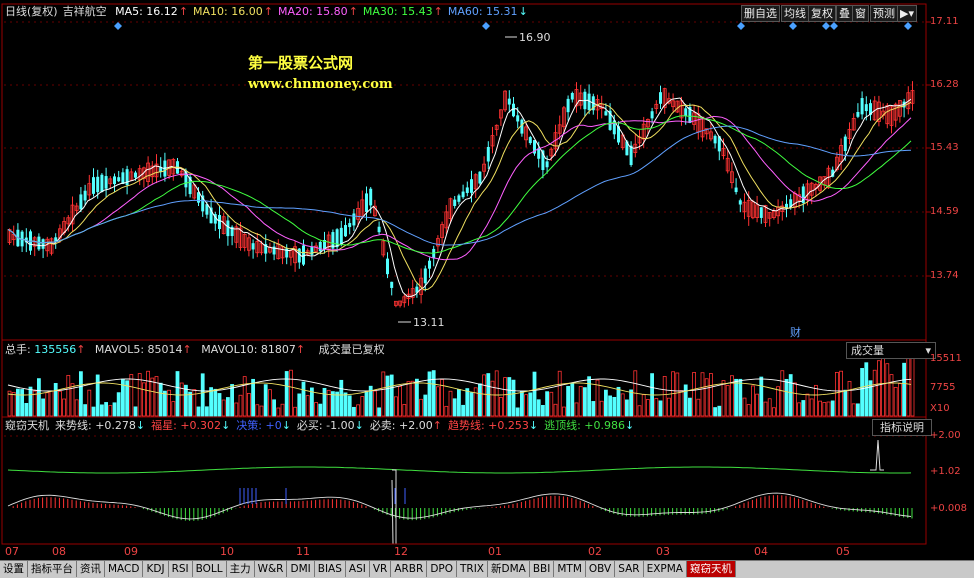  I want to click on indicator-axis-label: +1.02, so click(945, 471).